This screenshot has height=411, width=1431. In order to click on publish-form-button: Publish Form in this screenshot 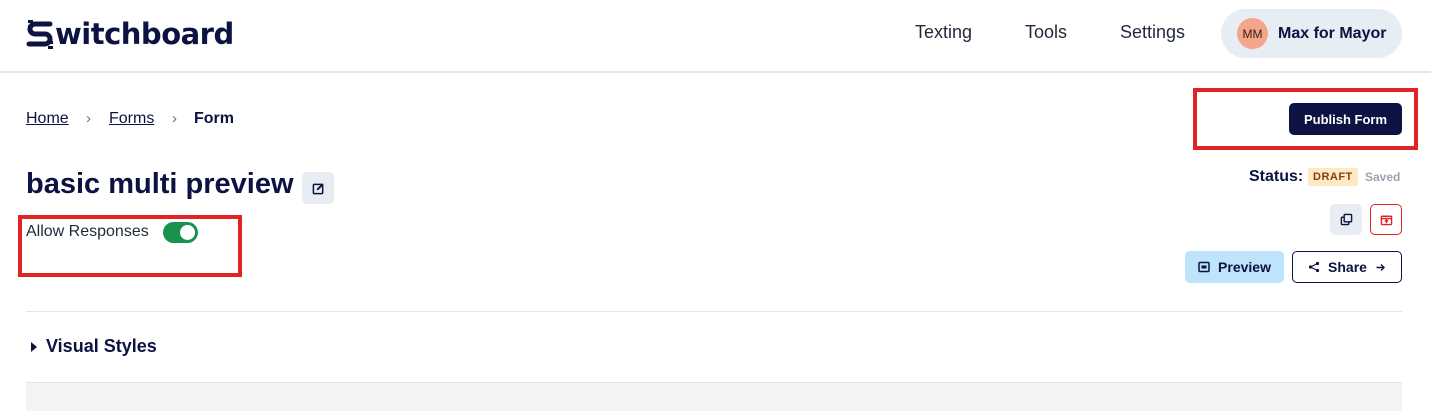, I will do `click(1345, 119)`.